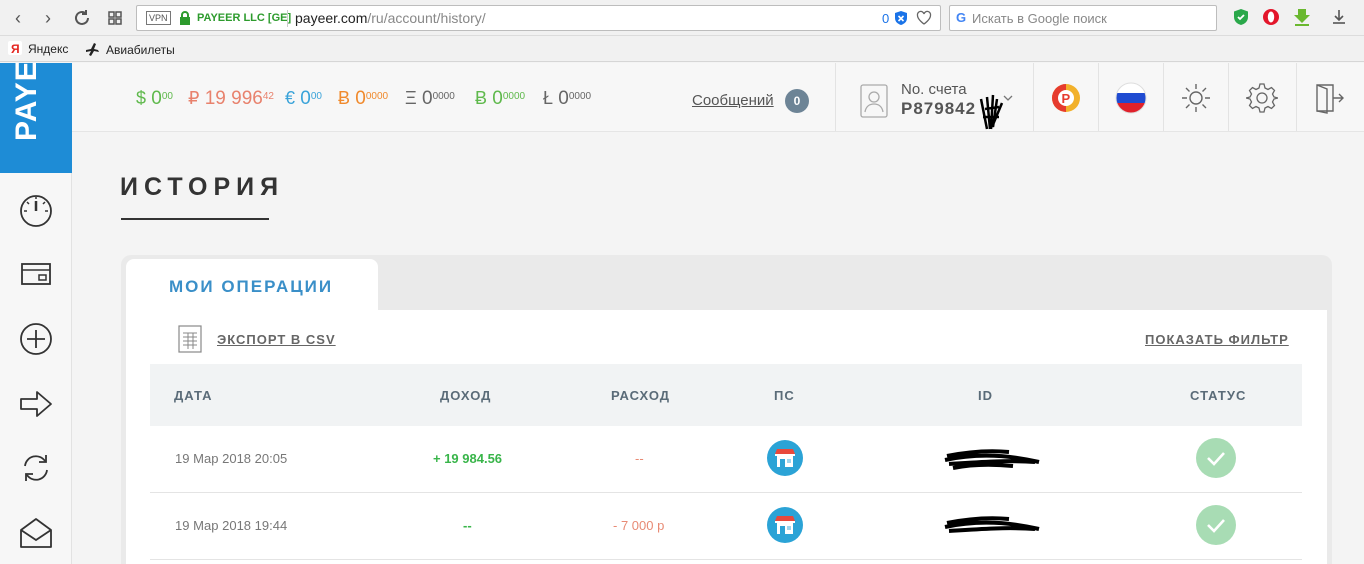  I want to click on row-income: + 19 984.56, so click(468, 458).